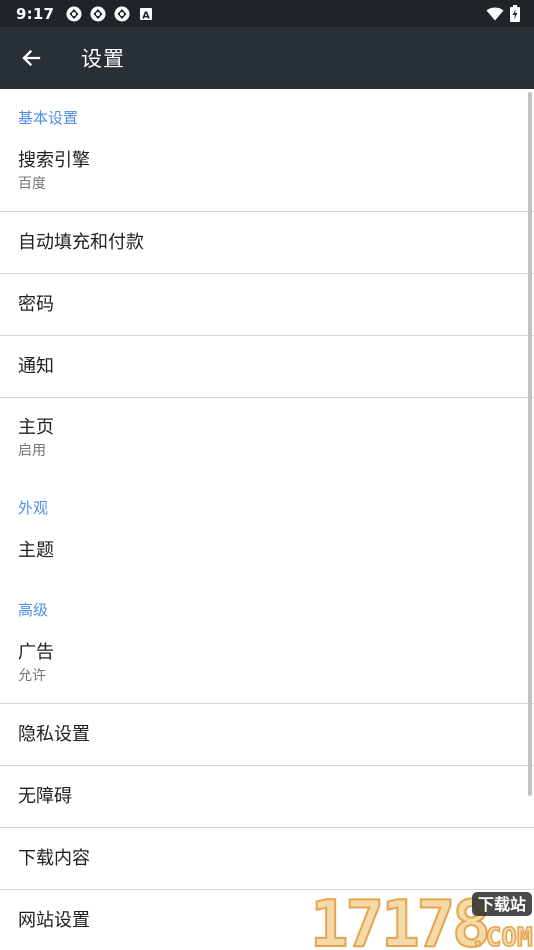  I want to click on setting-title: 主页, so click(36, 427).